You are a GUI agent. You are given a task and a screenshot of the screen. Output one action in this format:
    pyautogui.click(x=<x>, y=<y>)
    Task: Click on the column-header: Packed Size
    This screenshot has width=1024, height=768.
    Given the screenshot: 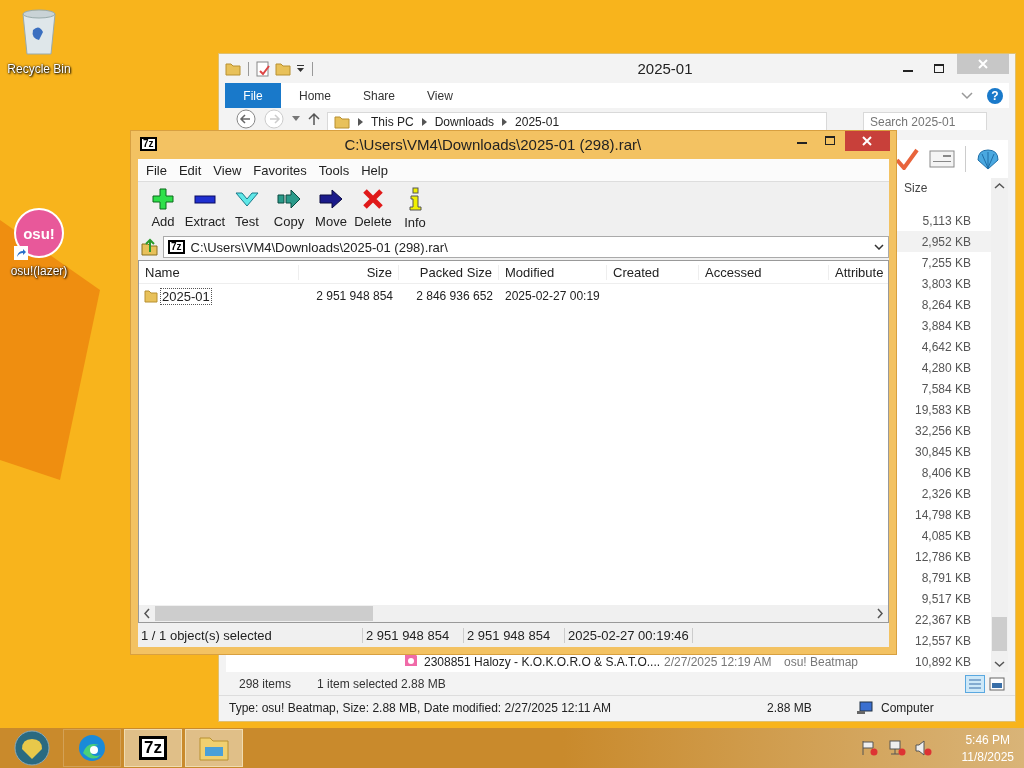 What is the action you would take?
    pyautogui.click(x=449, y=272)
    